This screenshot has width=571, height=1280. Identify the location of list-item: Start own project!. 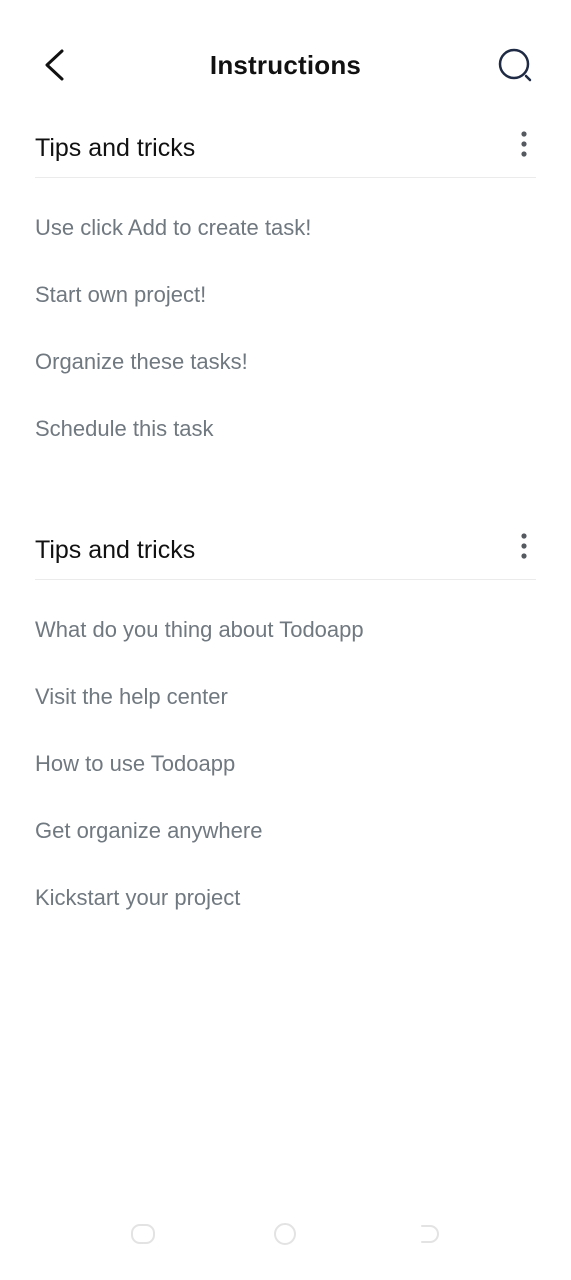
(285, 294).